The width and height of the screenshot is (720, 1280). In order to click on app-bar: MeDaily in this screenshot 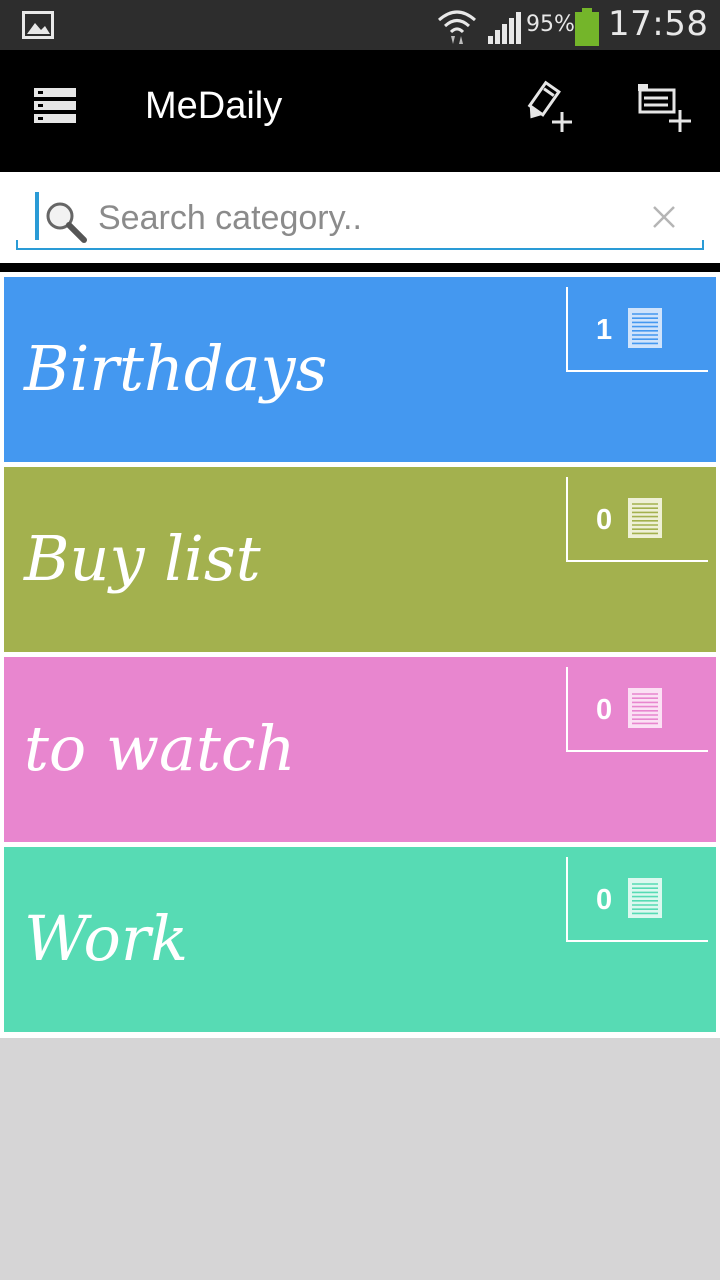, I will do `click(360, 111)`.